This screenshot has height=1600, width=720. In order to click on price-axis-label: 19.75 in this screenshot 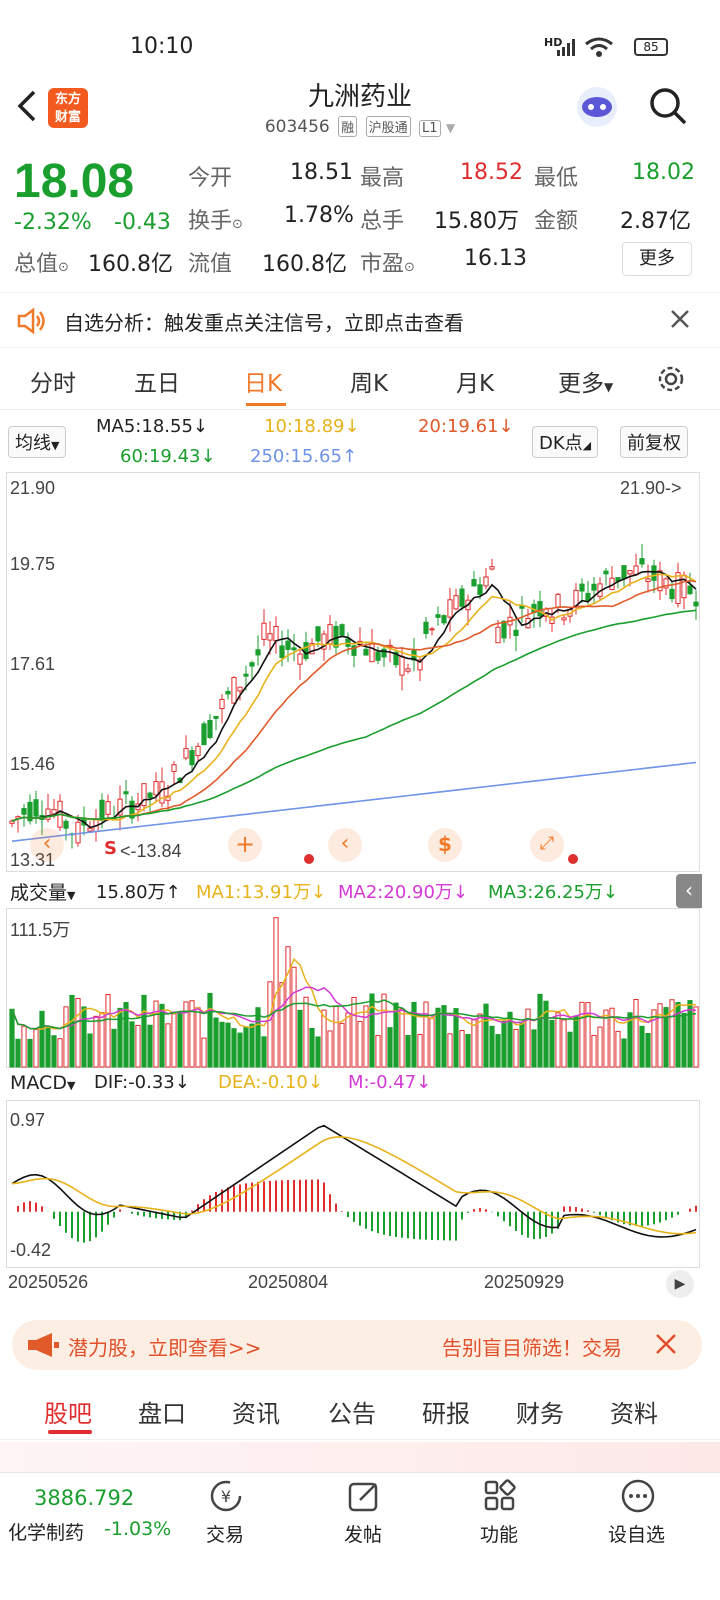, I will do `click(33, 564)`.